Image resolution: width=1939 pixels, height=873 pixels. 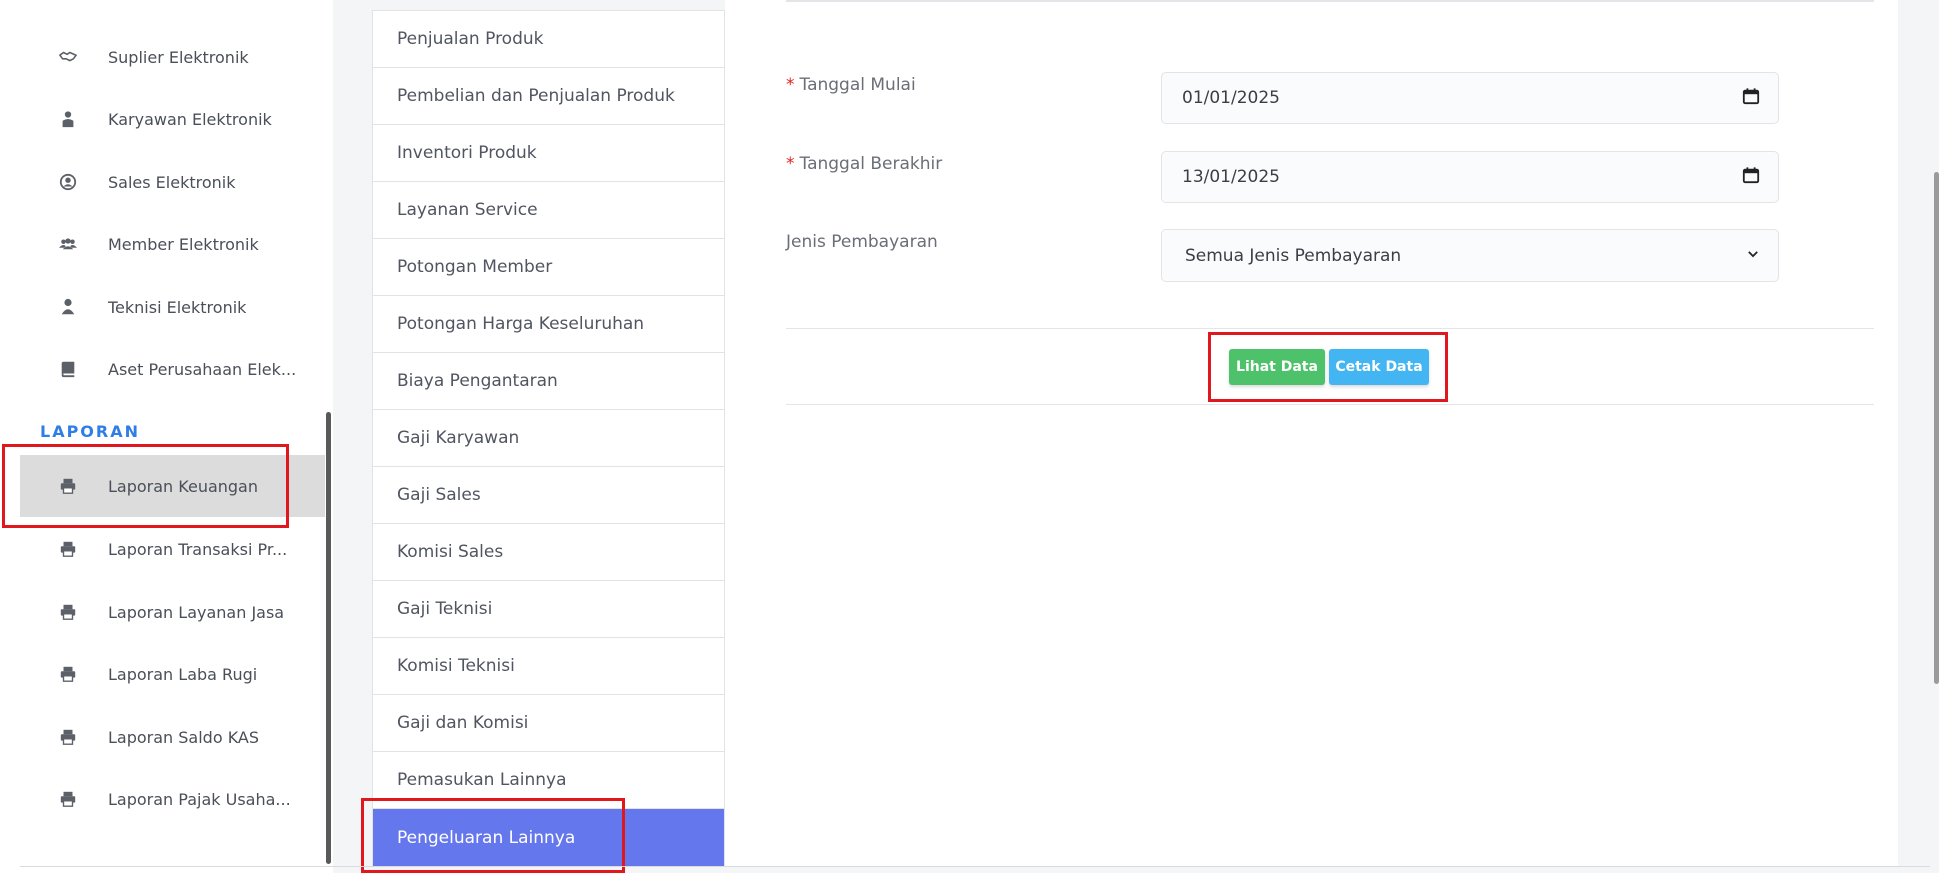 I want to click on sidebar-item-suplier: Suplier Elektronik, so click(x=172, y=57).